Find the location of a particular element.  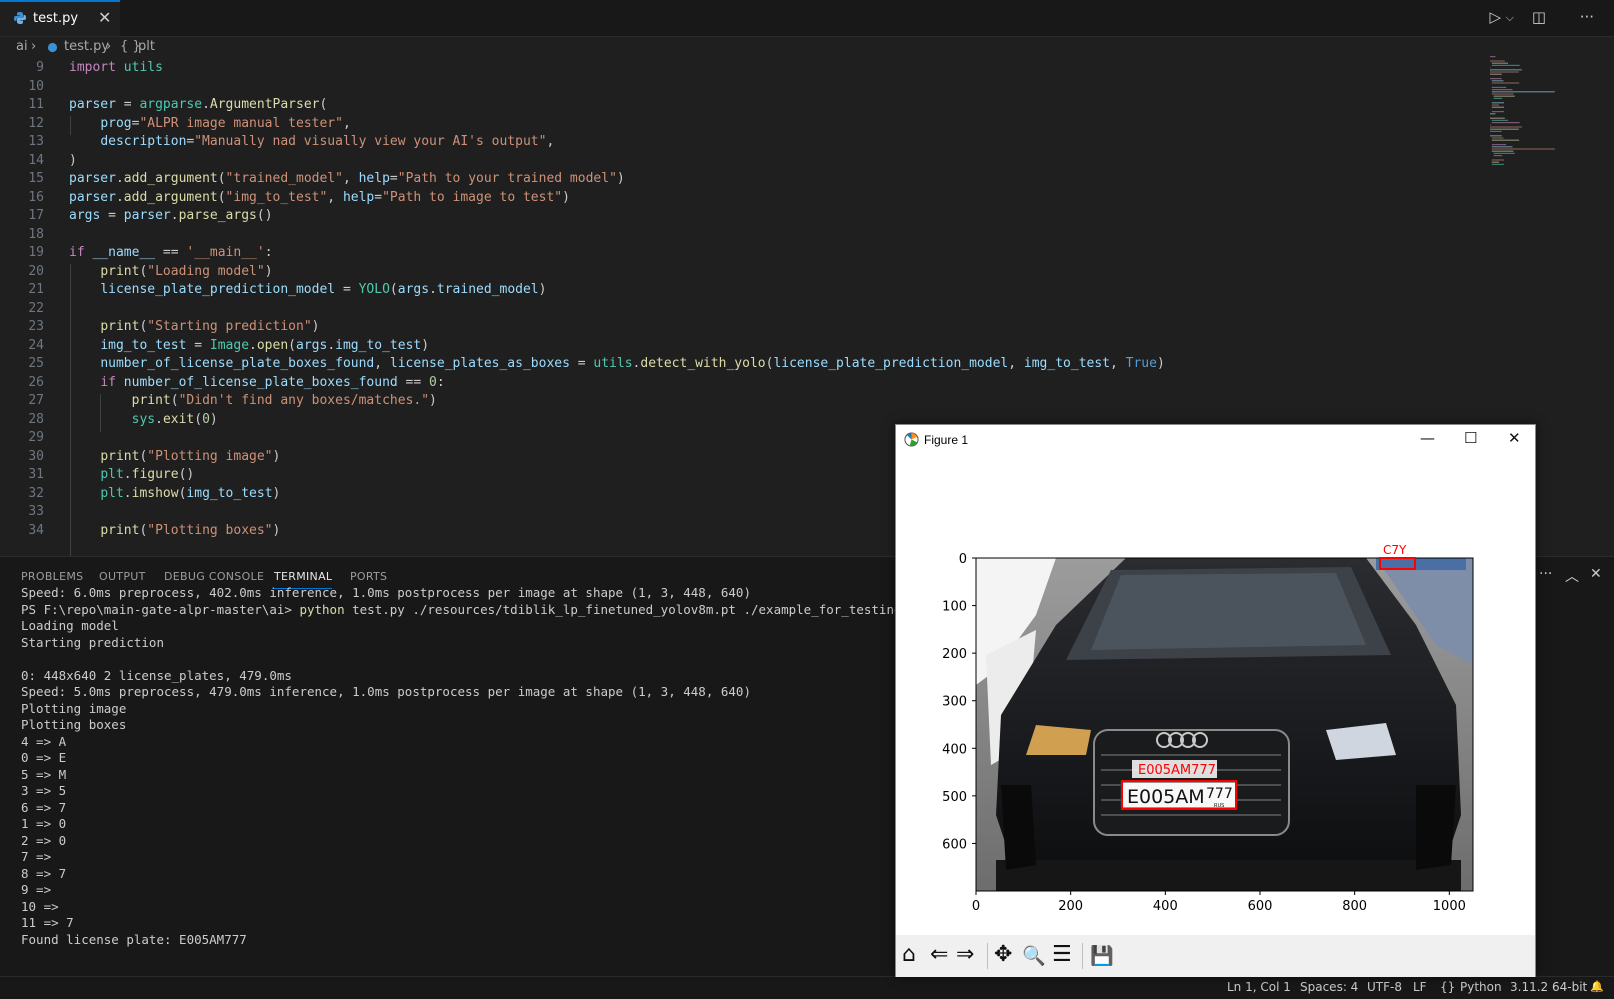

tab-close-icon: ✕ is located at coordinates (104, 17).